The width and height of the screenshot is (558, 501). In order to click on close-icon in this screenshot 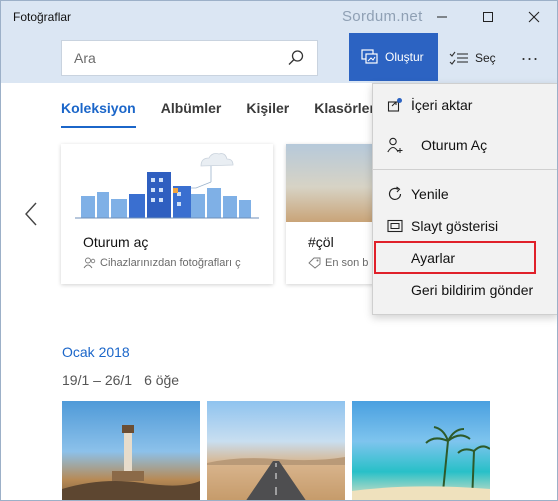, I will do `click(534, 17)`.